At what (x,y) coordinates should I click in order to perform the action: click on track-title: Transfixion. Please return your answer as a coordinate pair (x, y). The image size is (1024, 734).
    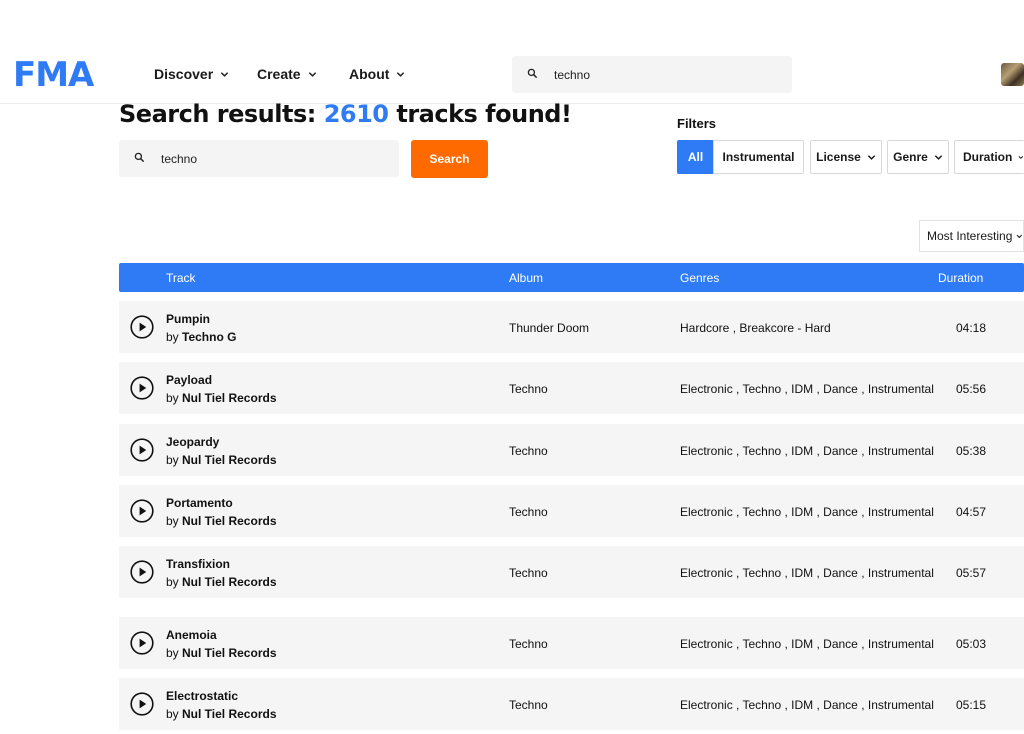
    Looking at the image, I should click on (198, 564).